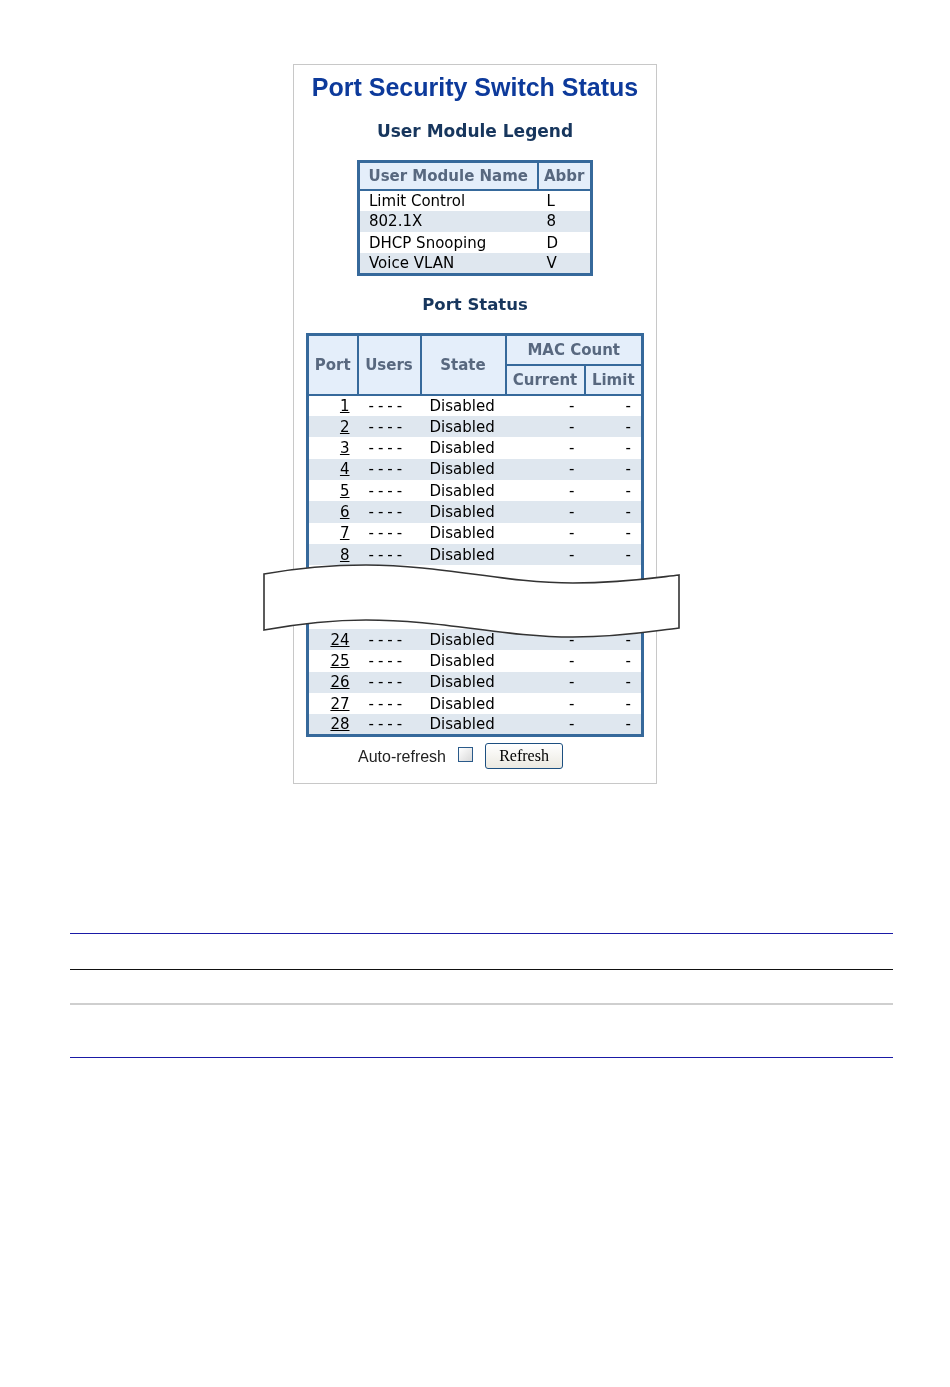 This screenshot has height=1387, width=950. What do you see at coordinates (344, 469) in the screenshot?
I see `port-link: 4` at bounding box center [344, 469].